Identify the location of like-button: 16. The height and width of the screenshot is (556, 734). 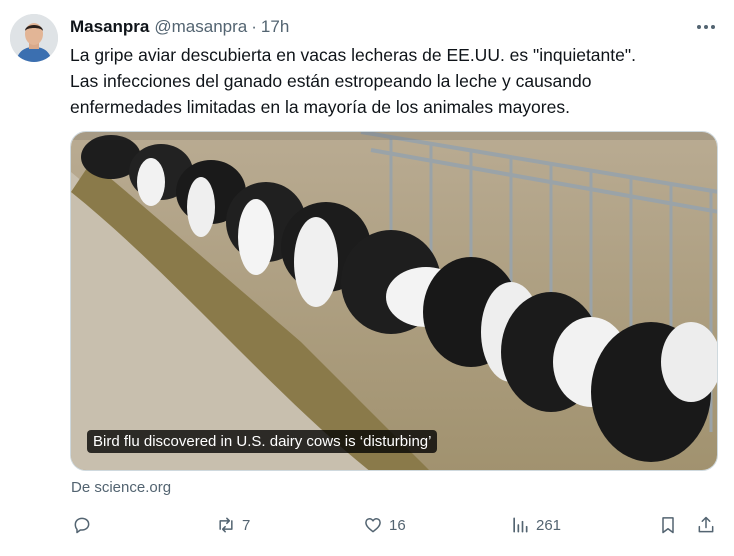
(384, 525).